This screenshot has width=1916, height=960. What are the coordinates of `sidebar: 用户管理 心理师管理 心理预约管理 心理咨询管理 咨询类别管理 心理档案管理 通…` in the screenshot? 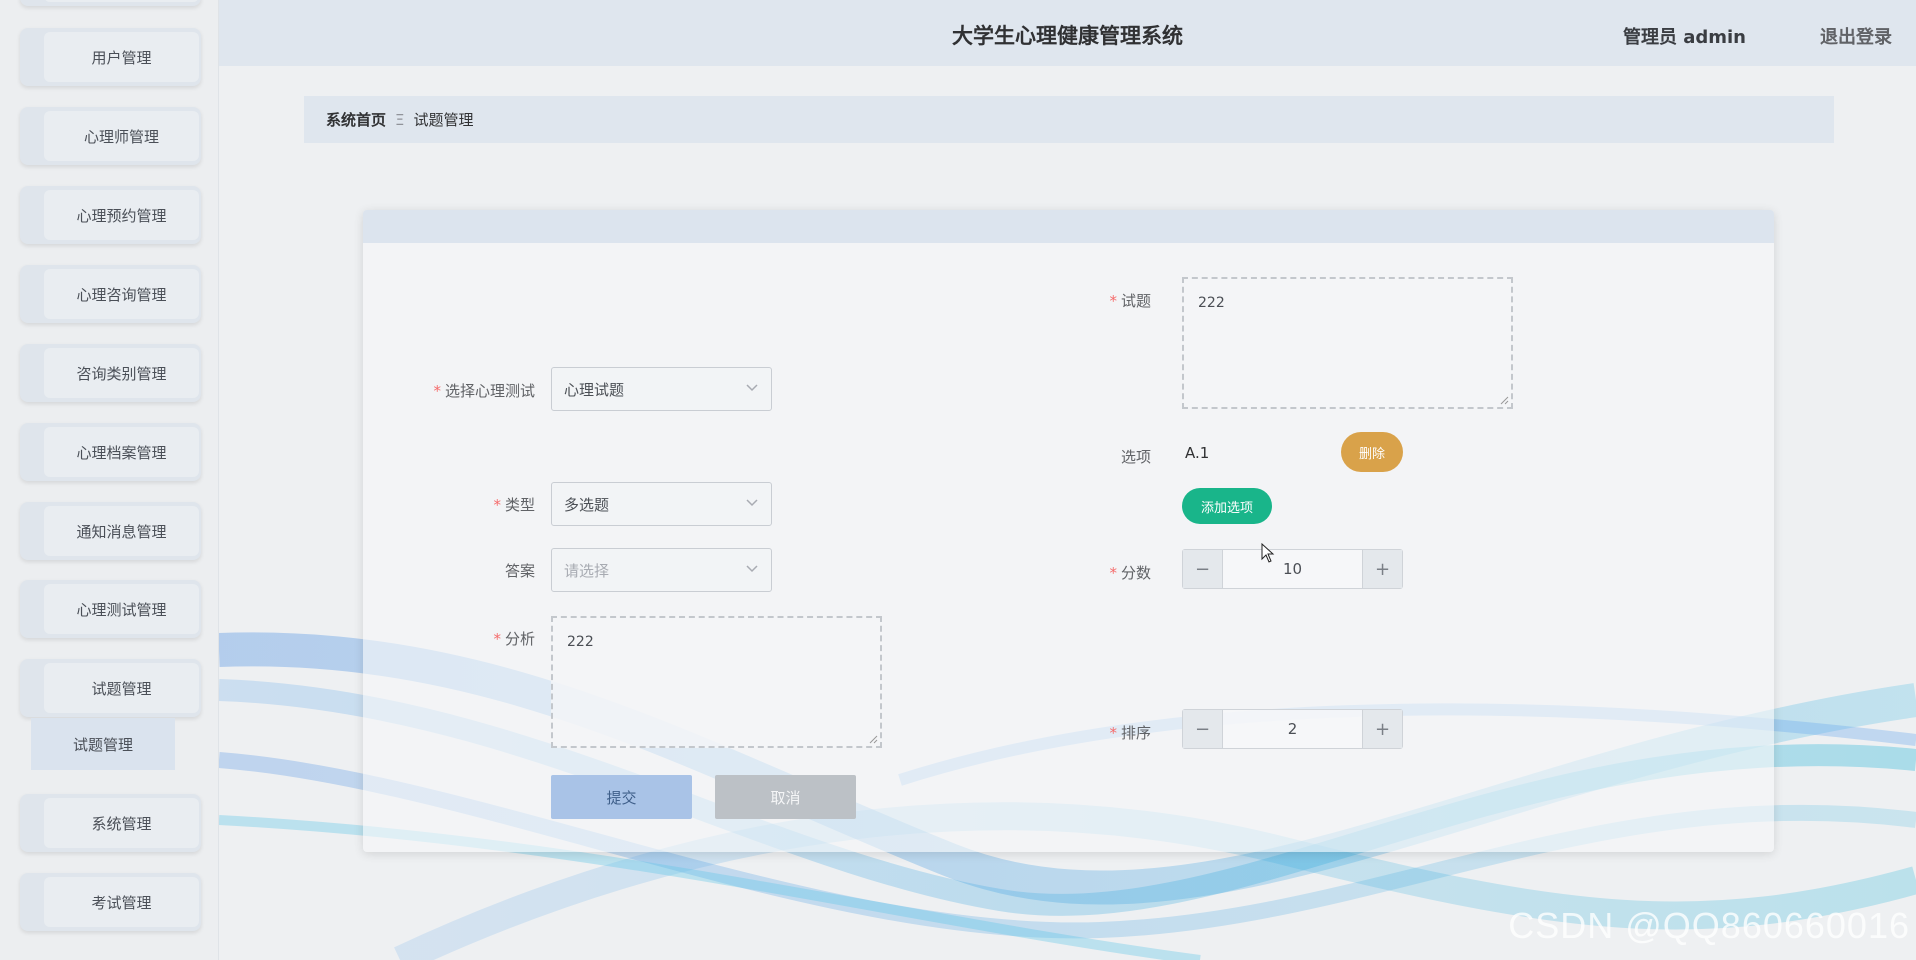 It's located at (109, 480).